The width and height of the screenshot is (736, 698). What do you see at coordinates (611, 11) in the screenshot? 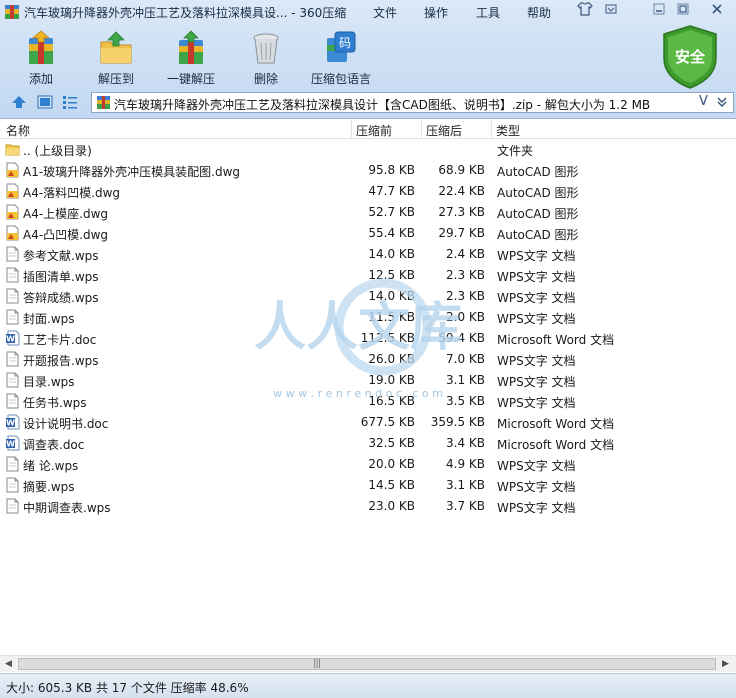
I see `menu-dropdown-icon` at bounding box center [611, 11].